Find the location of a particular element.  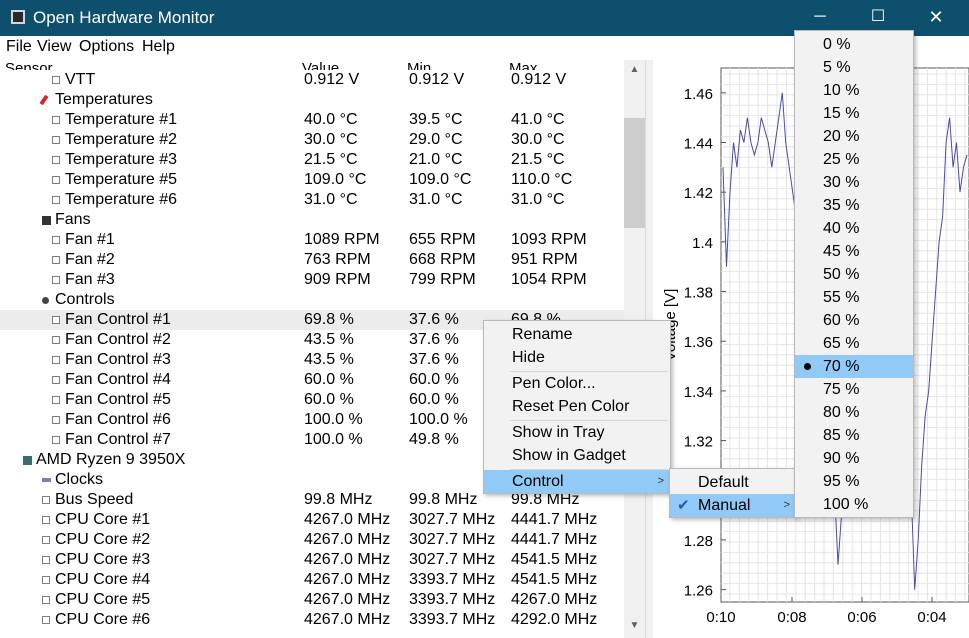

menu-item-percent: 70 % is located at coordinates (854, 366).